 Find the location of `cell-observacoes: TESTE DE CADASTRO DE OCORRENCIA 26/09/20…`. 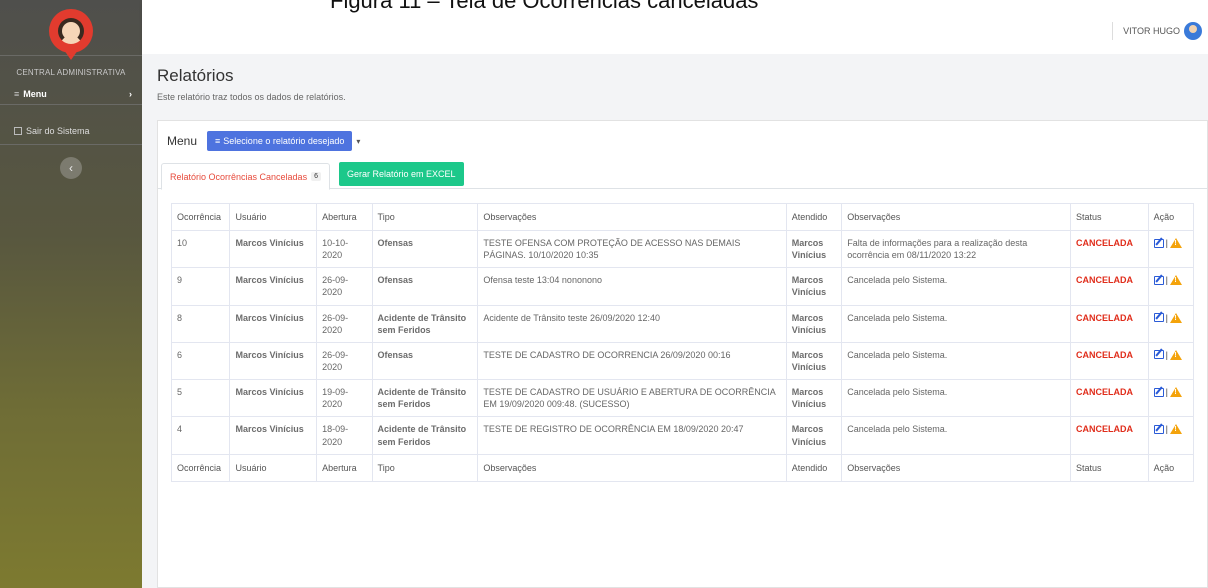

cell-observacoes: TESTE DE CADASTRO DE OCORRENCIA 26/09/20… is located at coordinates (632, 361).